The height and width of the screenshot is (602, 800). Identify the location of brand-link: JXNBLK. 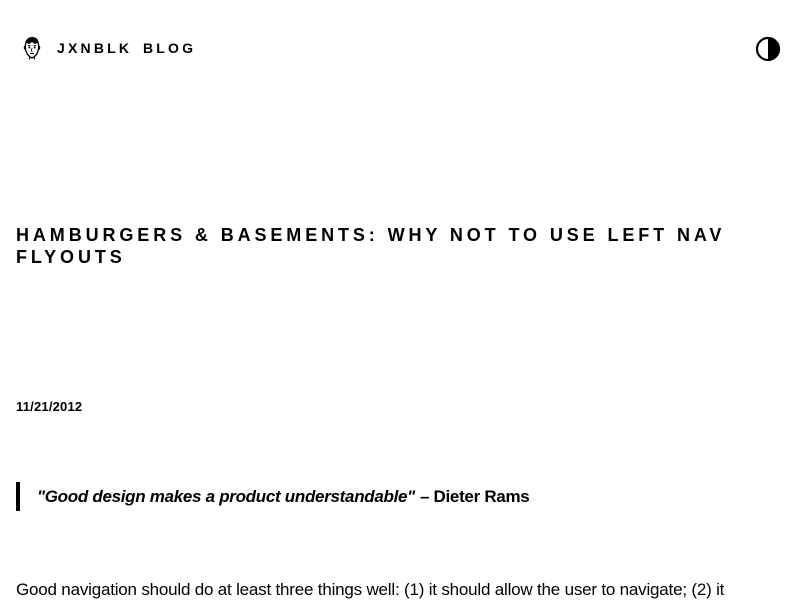
(94, 48).